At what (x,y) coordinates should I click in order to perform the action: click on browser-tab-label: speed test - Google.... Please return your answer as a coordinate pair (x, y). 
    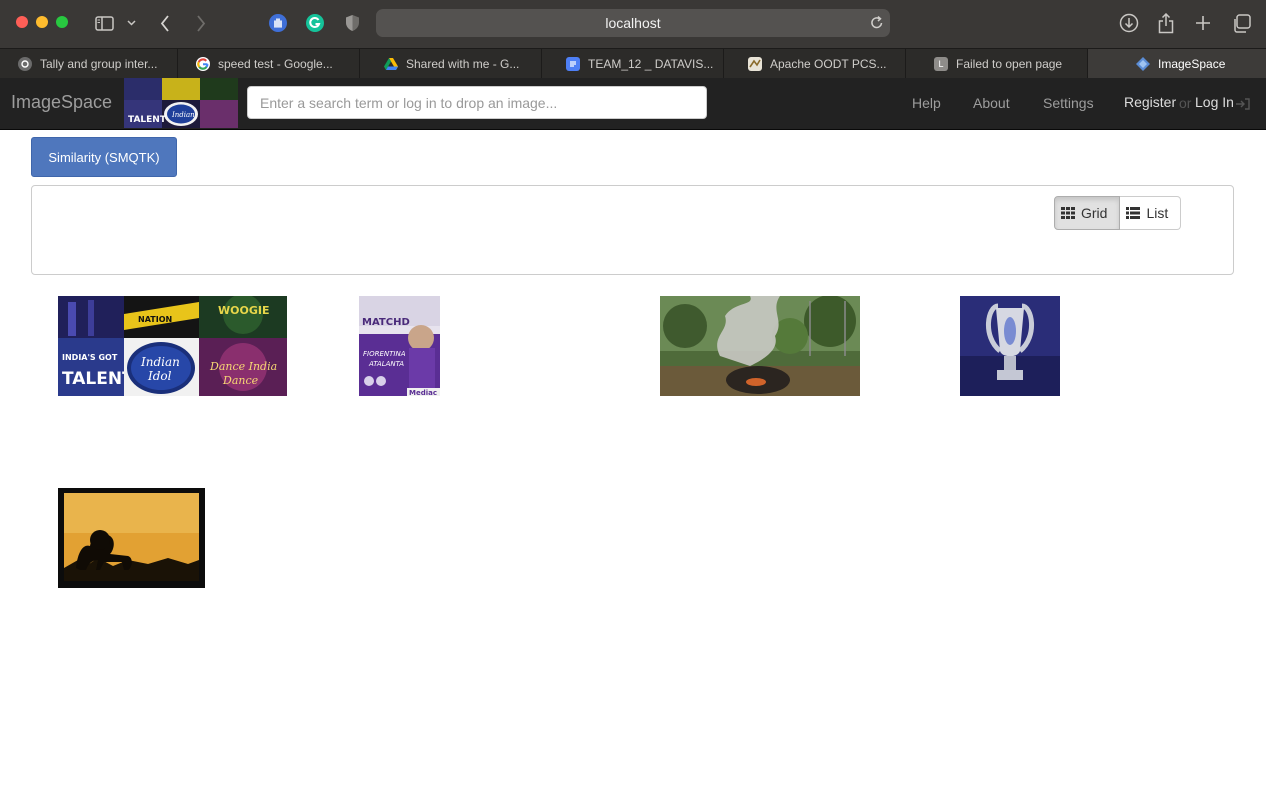
    Looking at the image, I should click on (275, 64).